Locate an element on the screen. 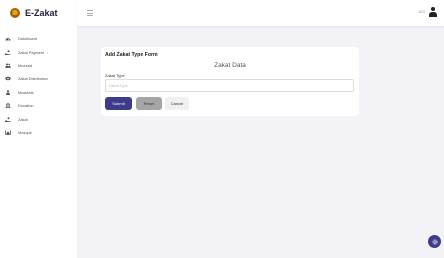  sidebar-item-mosque: Mosque is located at coordinates (38, 132).